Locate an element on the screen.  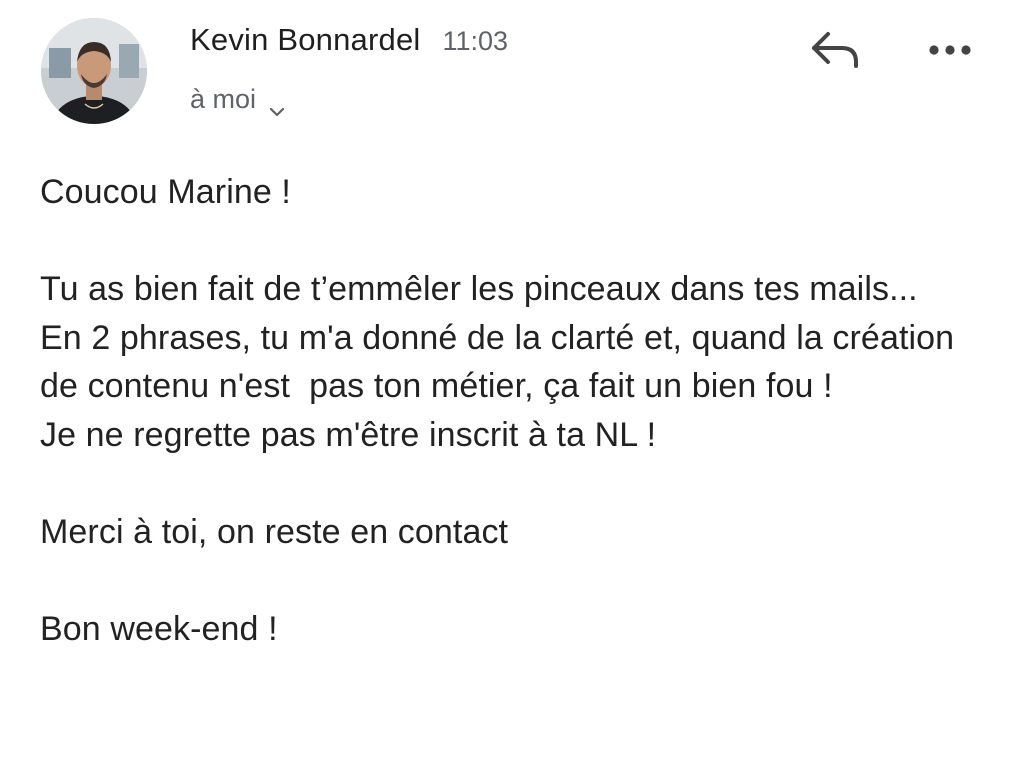
reply-button is located at coordinates (836, 50).